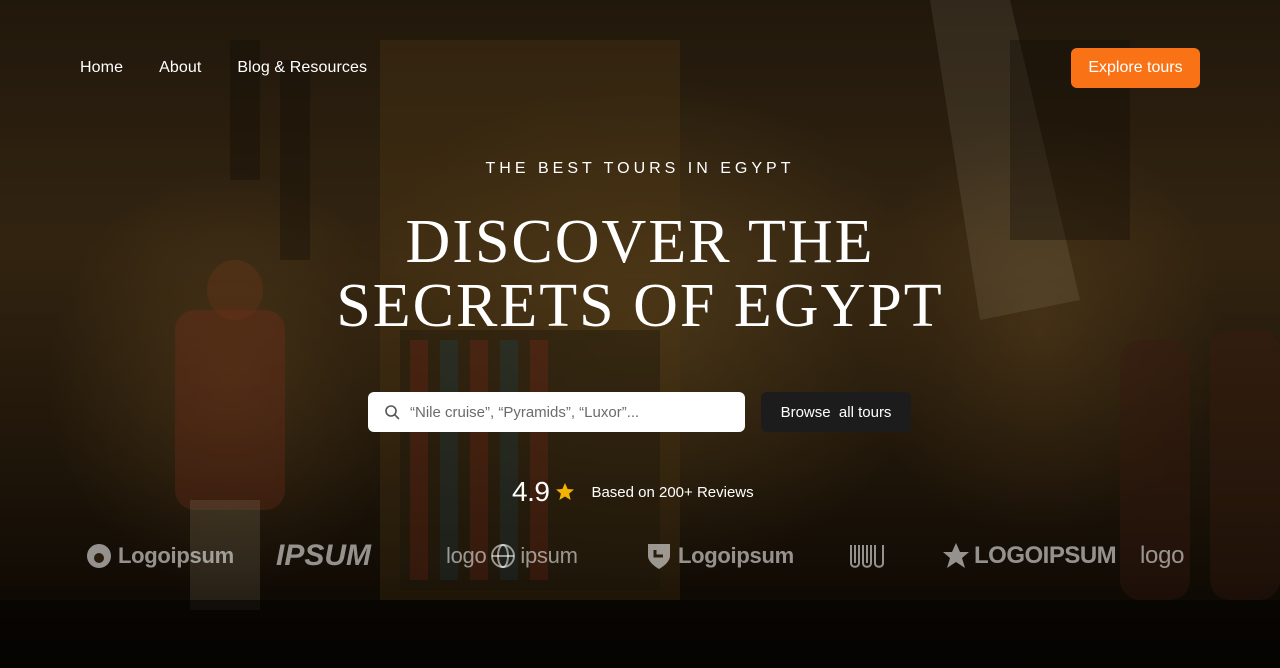 Image resolution: width=1280 pixels, height=668 pixels. What do you see at coordinates (302, 68) in the screenshot?
I see `nav-blog-link: Blog & Resources` at bounding box center [302, 68].